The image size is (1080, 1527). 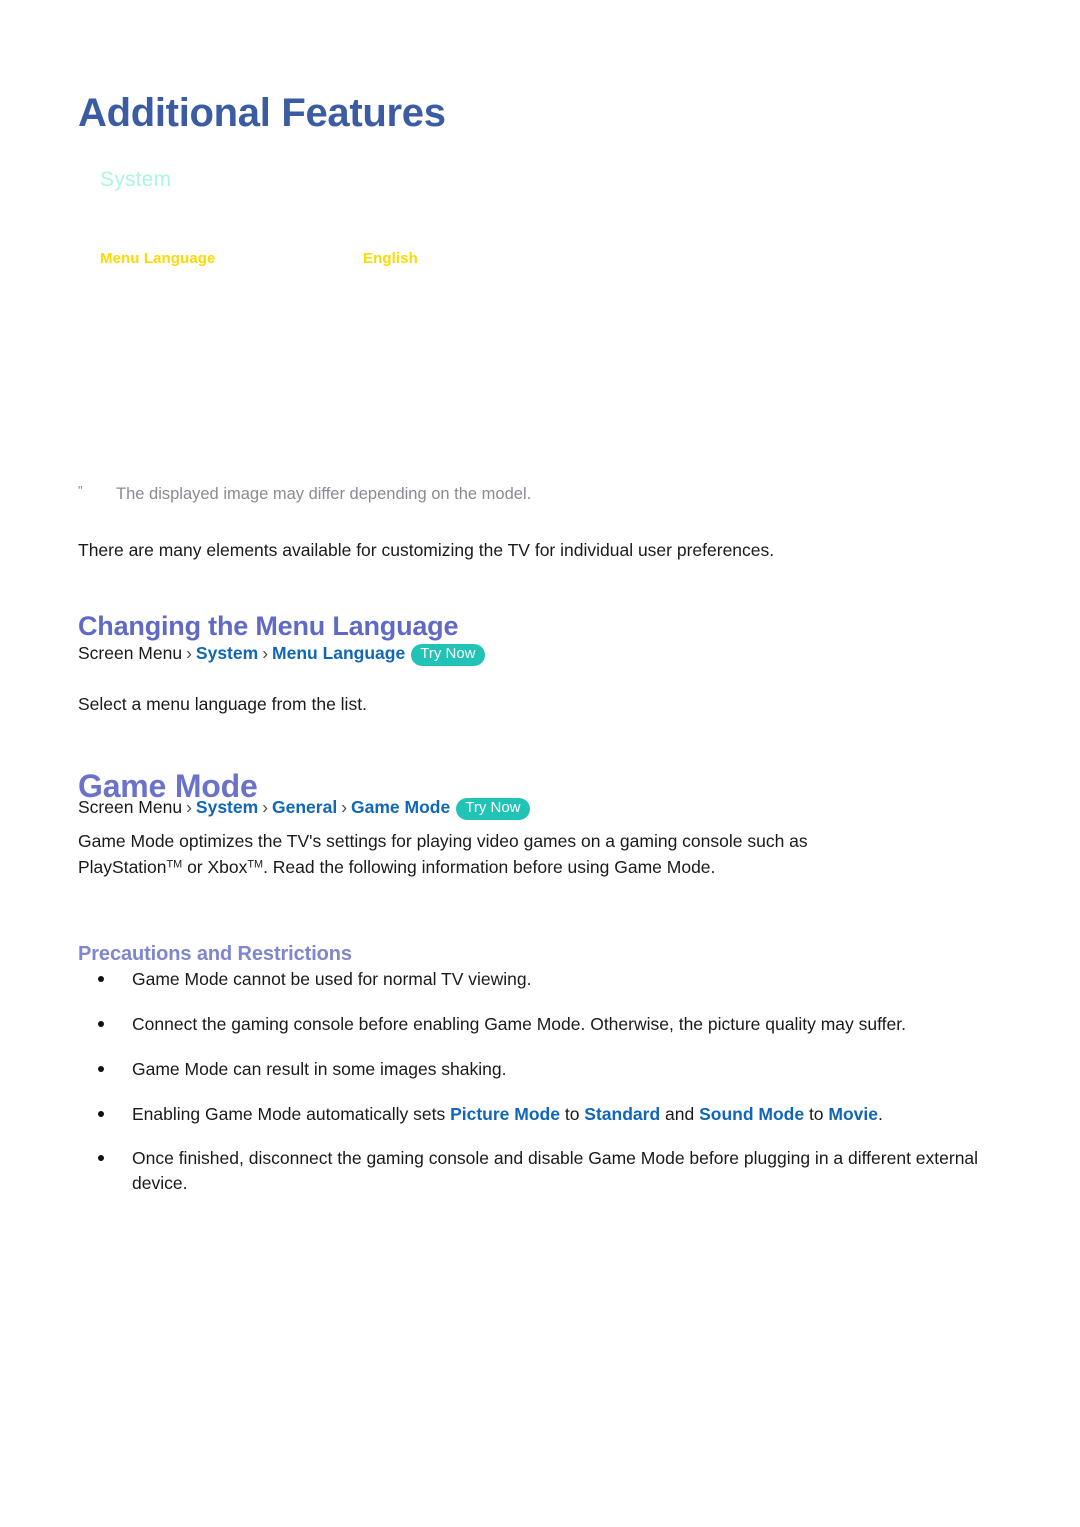 What do you see at coordinates (680, 1113) in the screenshot?
I see `bullet-text: and` at bounding box center [680, 1113].